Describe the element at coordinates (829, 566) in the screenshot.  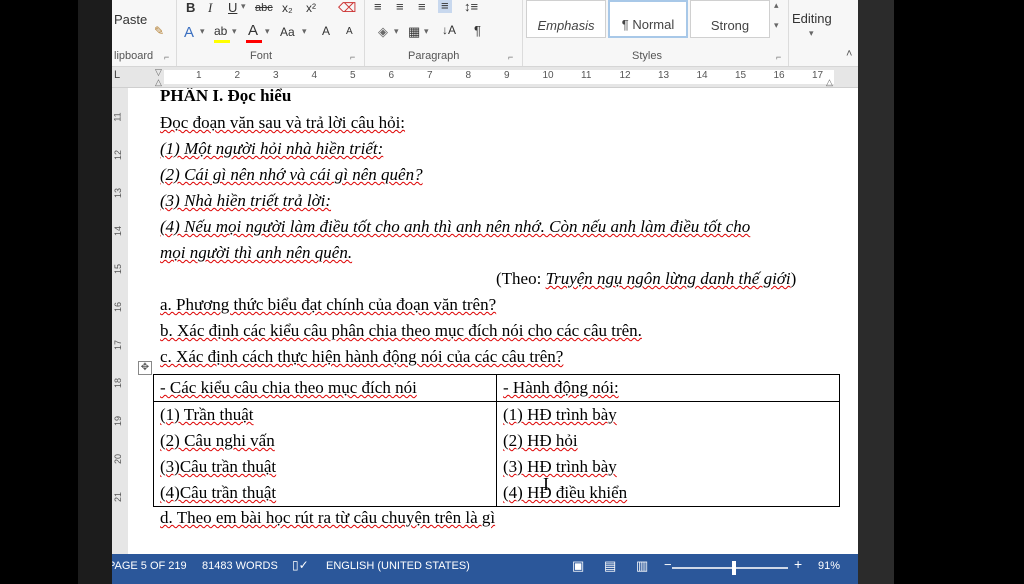
I see `zoom-level: 91%` at that location.